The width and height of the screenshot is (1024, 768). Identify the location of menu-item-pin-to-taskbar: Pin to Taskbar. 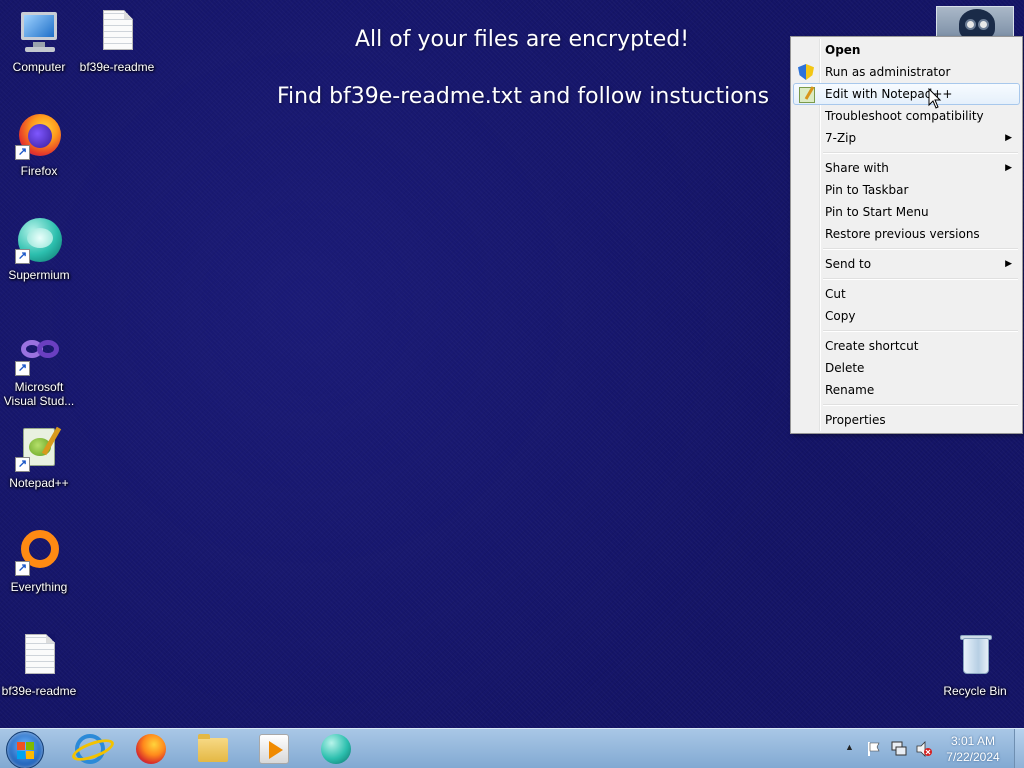
(906, 190).